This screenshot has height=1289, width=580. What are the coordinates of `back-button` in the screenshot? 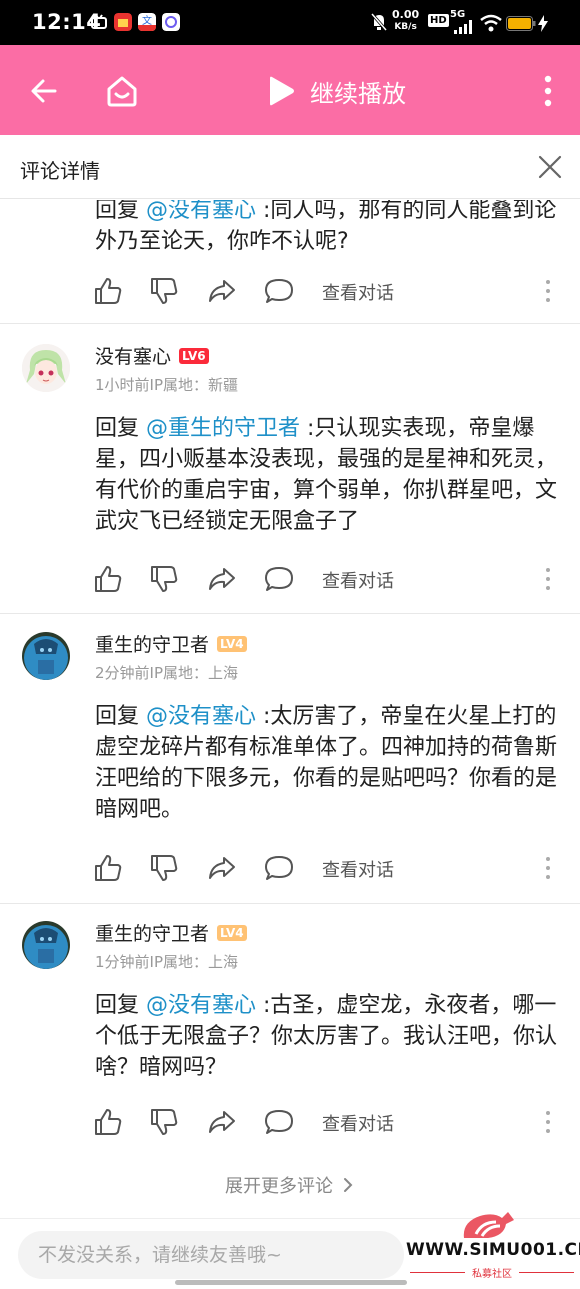 It's located at (44, 91).